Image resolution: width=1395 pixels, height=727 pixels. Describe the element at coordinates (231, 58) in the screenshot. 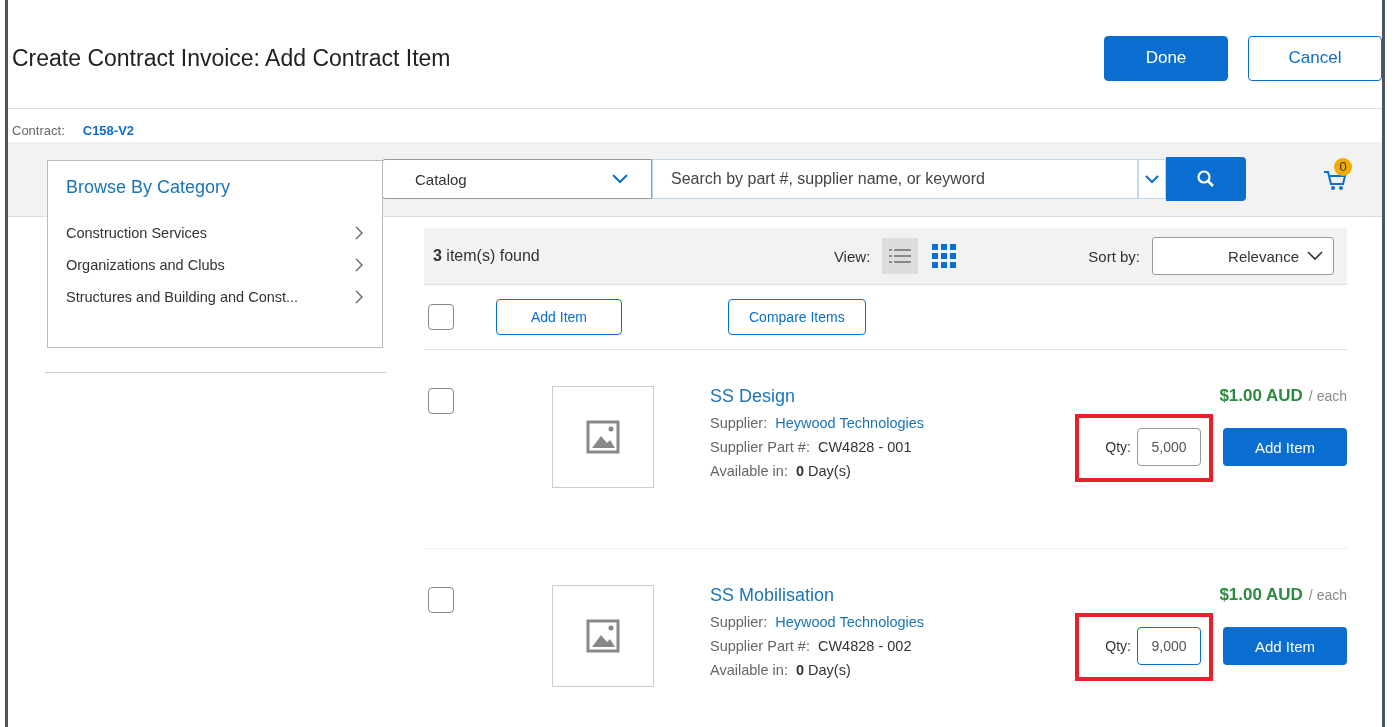

I see `window-title: Create Contract Invoice: Add Contract Item` at that location.